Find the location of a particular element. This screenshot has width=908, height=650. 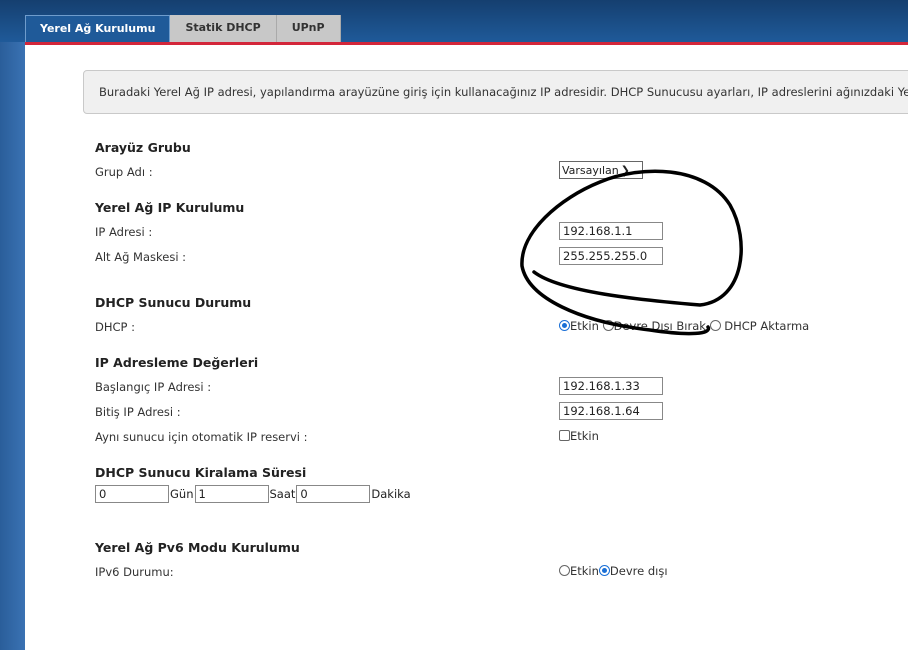

lease-minutes-unit: Dakika is located at coordinates (391, 494).